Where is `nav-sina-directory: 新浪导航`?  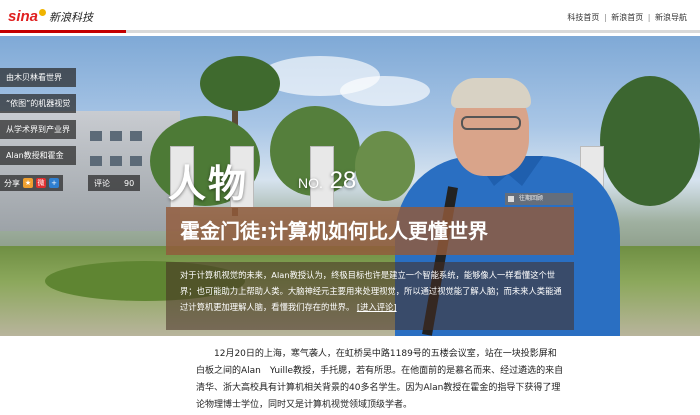
nav-sina-directory: 新浪导航 is located at coordinates (671, 17).